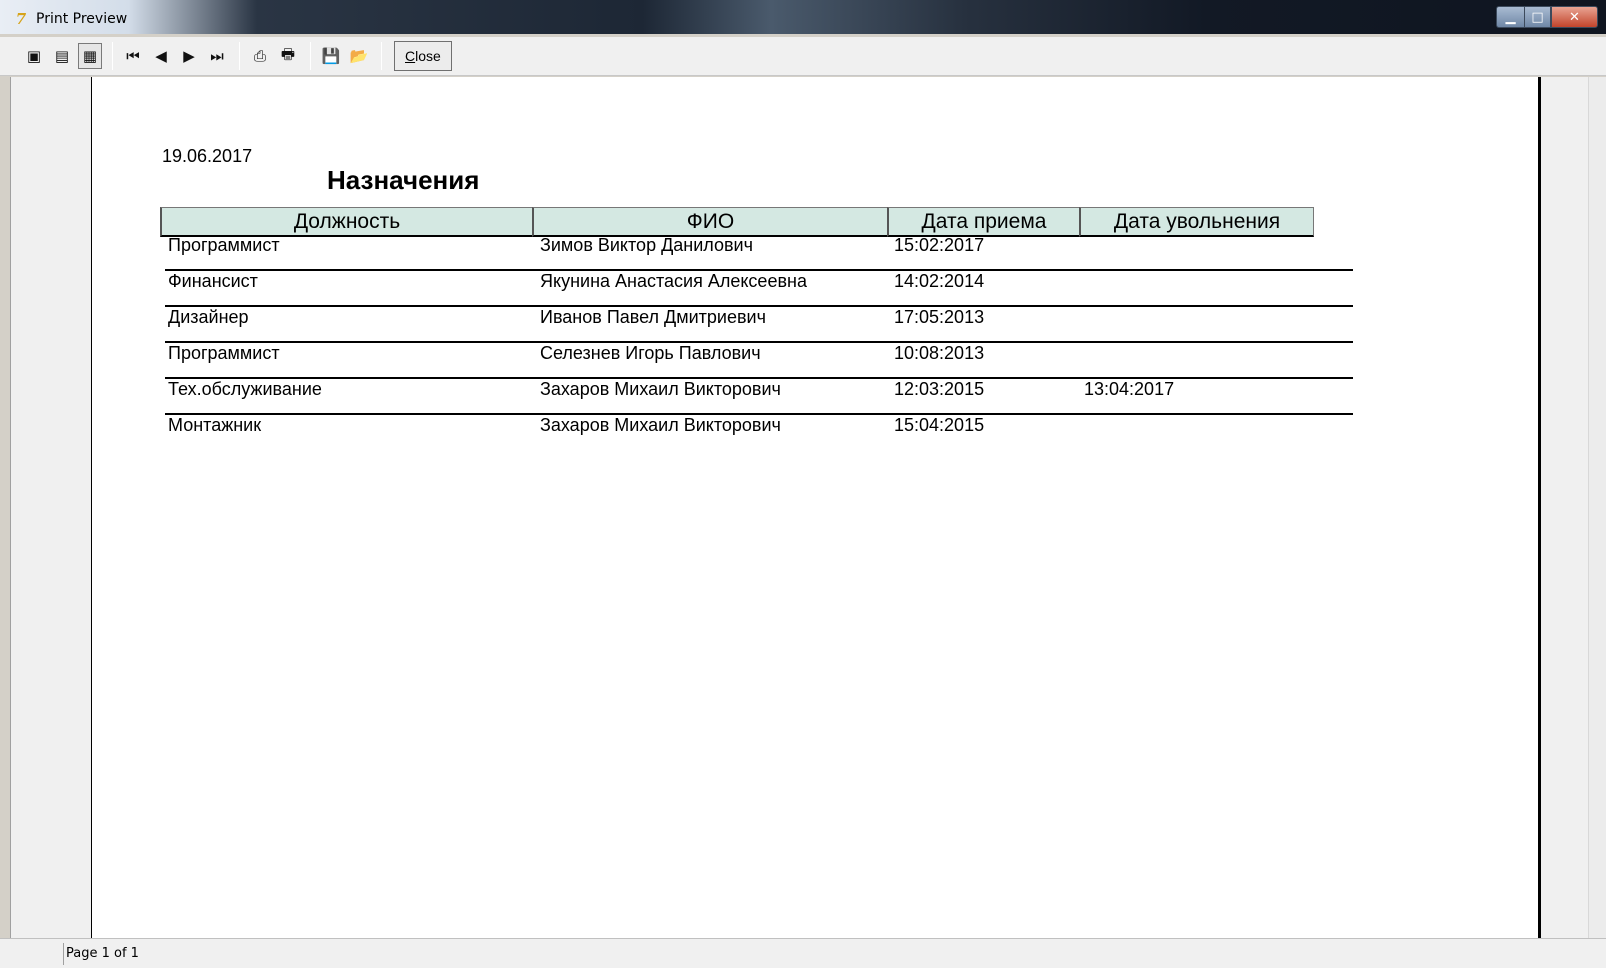 This screenshot has width=1606, height=968. What do you see at coordinates (90, 56) in the screenshot?
I see `zoom-100-icon: ▦` at bounding box center [90, 56].